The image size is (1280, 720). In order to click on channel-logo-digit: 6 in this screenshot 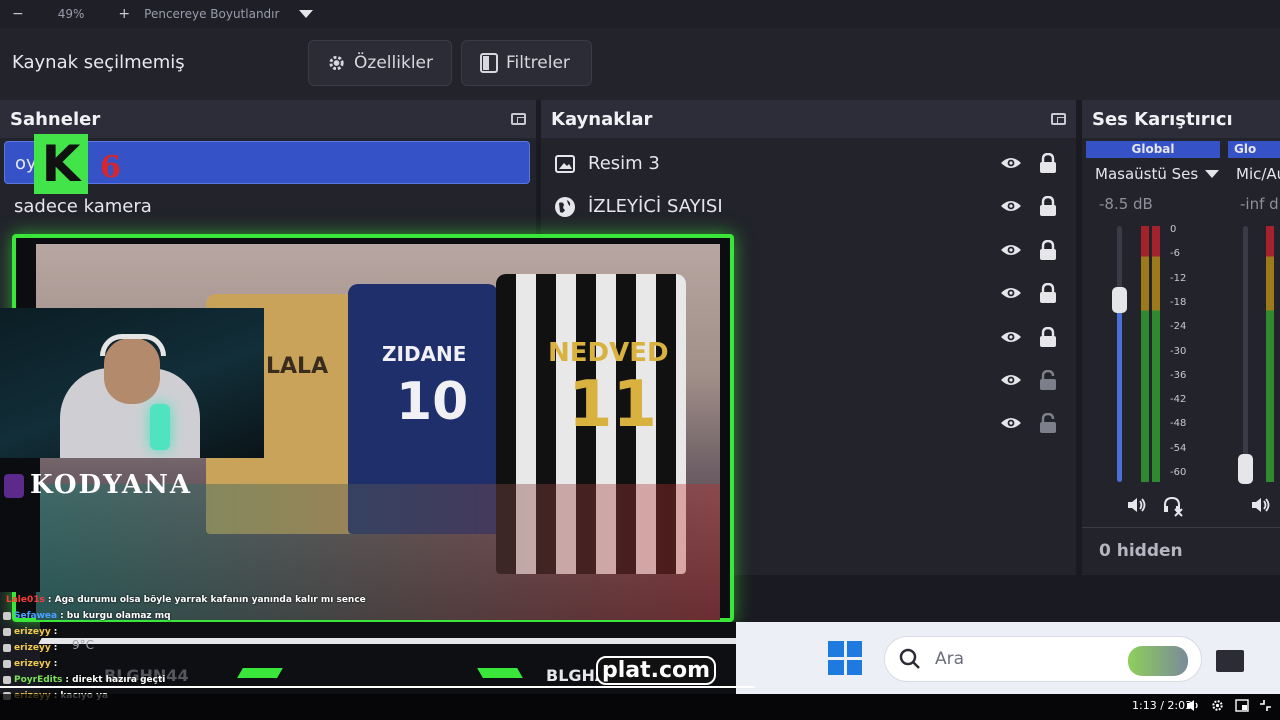, I will do `click(110, 167)`.